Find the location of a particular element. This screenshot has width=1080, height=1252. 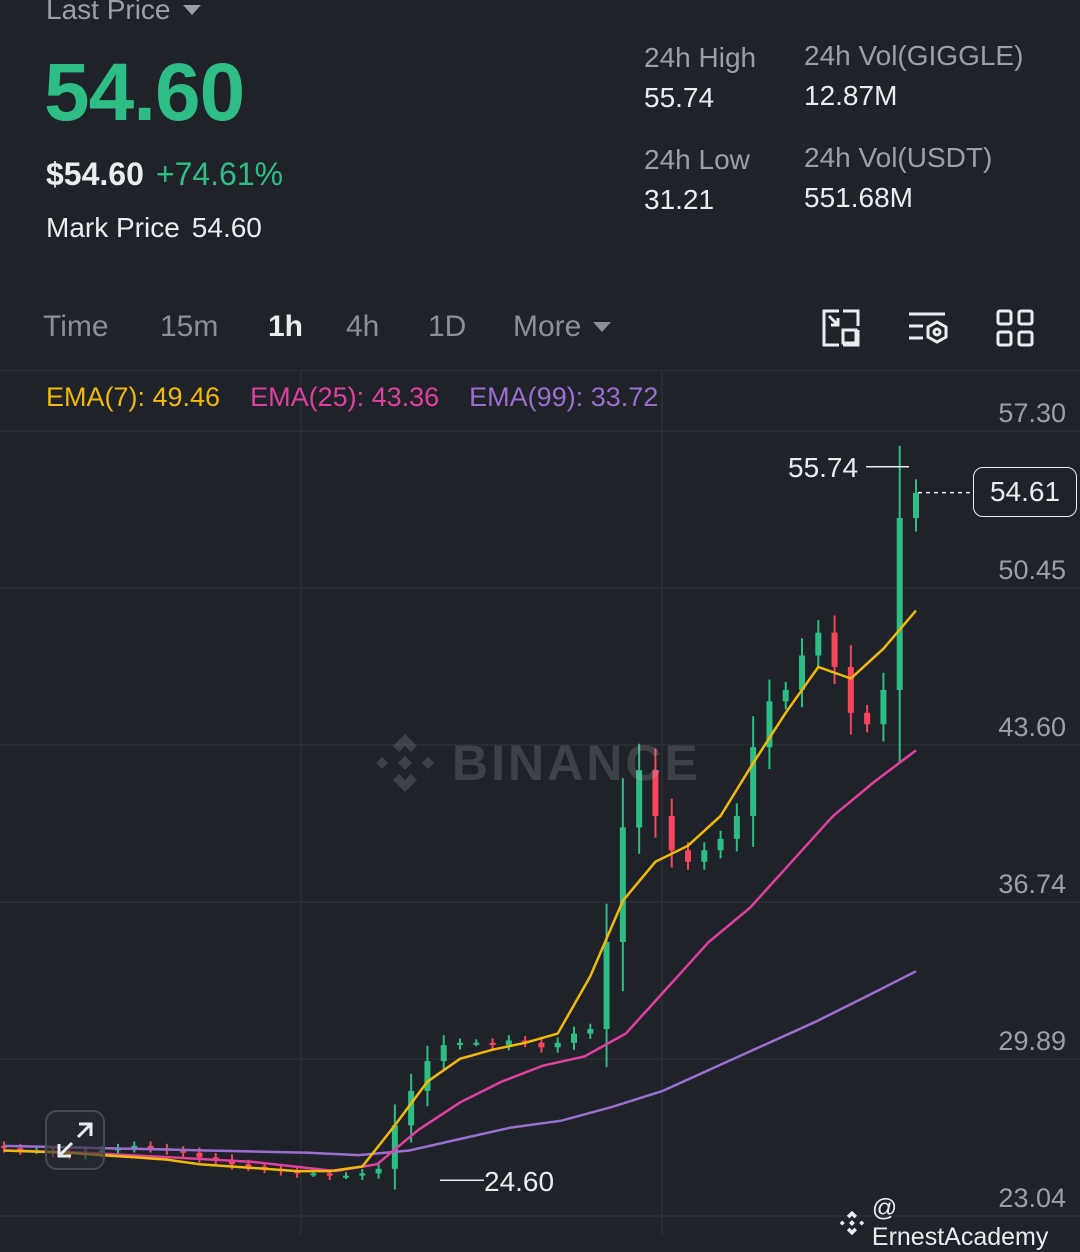

credit: @ ErnestAcademy is located at coordinates (959, 1223).